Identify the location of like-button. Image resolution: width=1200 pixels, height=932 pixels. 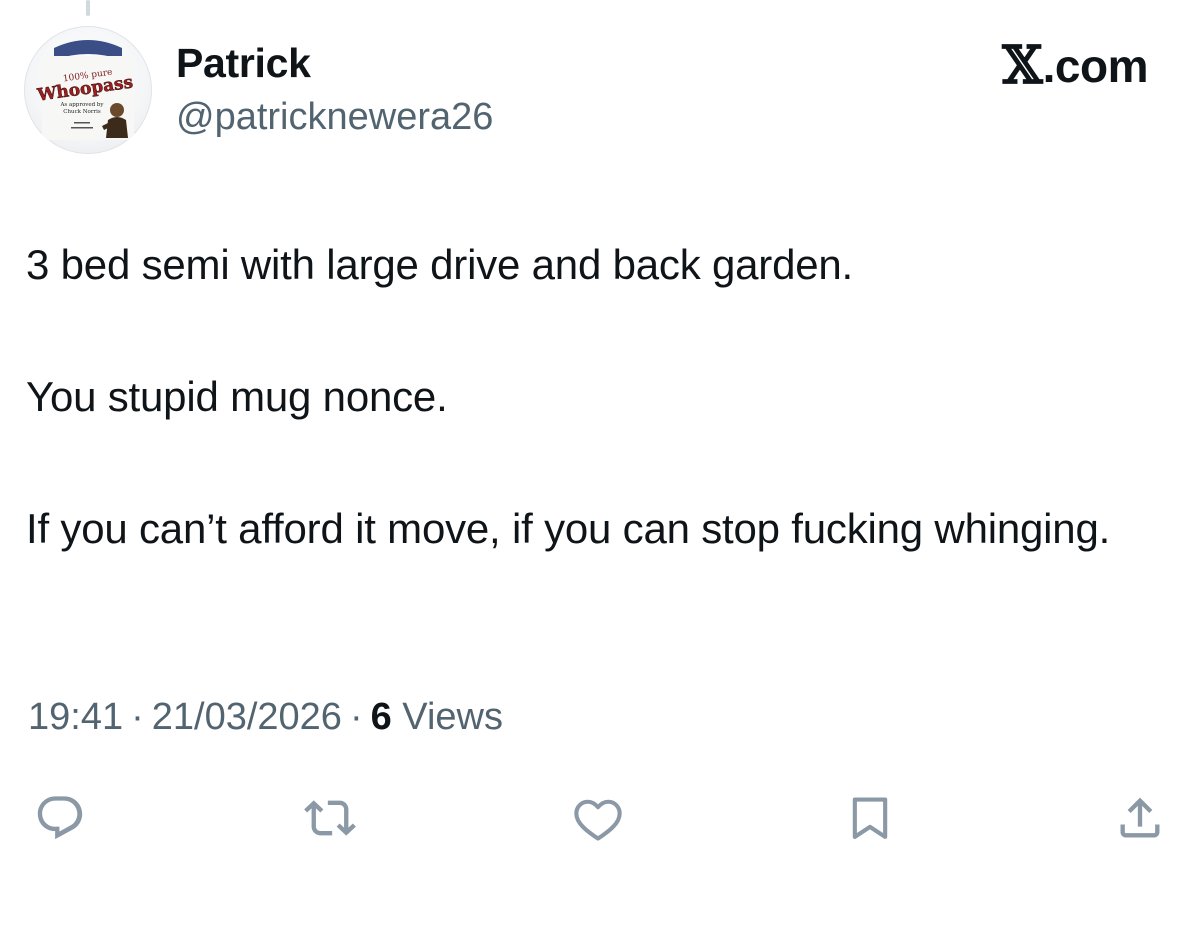
(598, 818).